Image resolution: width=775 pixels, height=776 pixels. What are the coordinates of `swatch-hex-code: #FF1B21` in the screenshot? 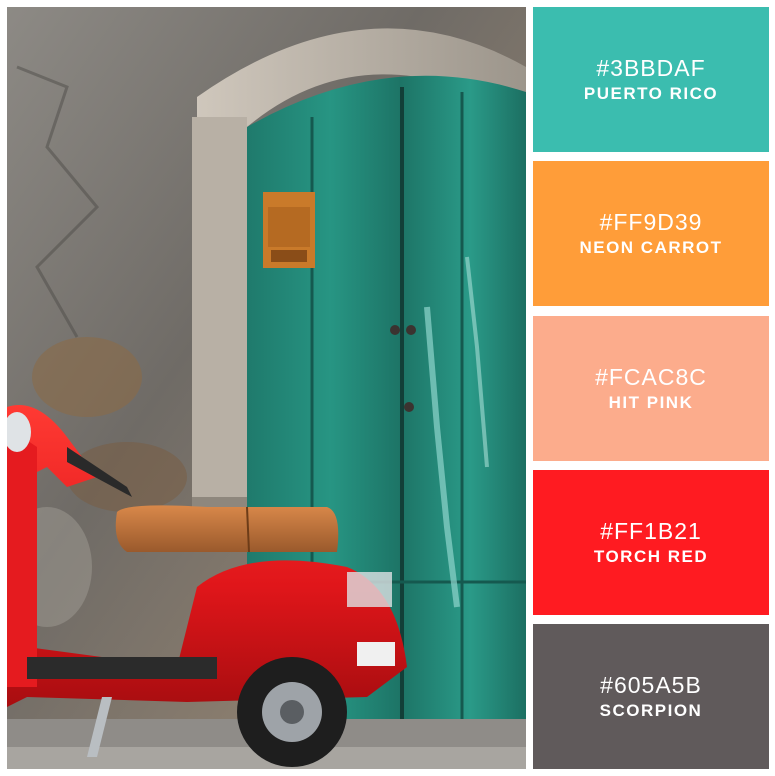 It's located at (651, 530).